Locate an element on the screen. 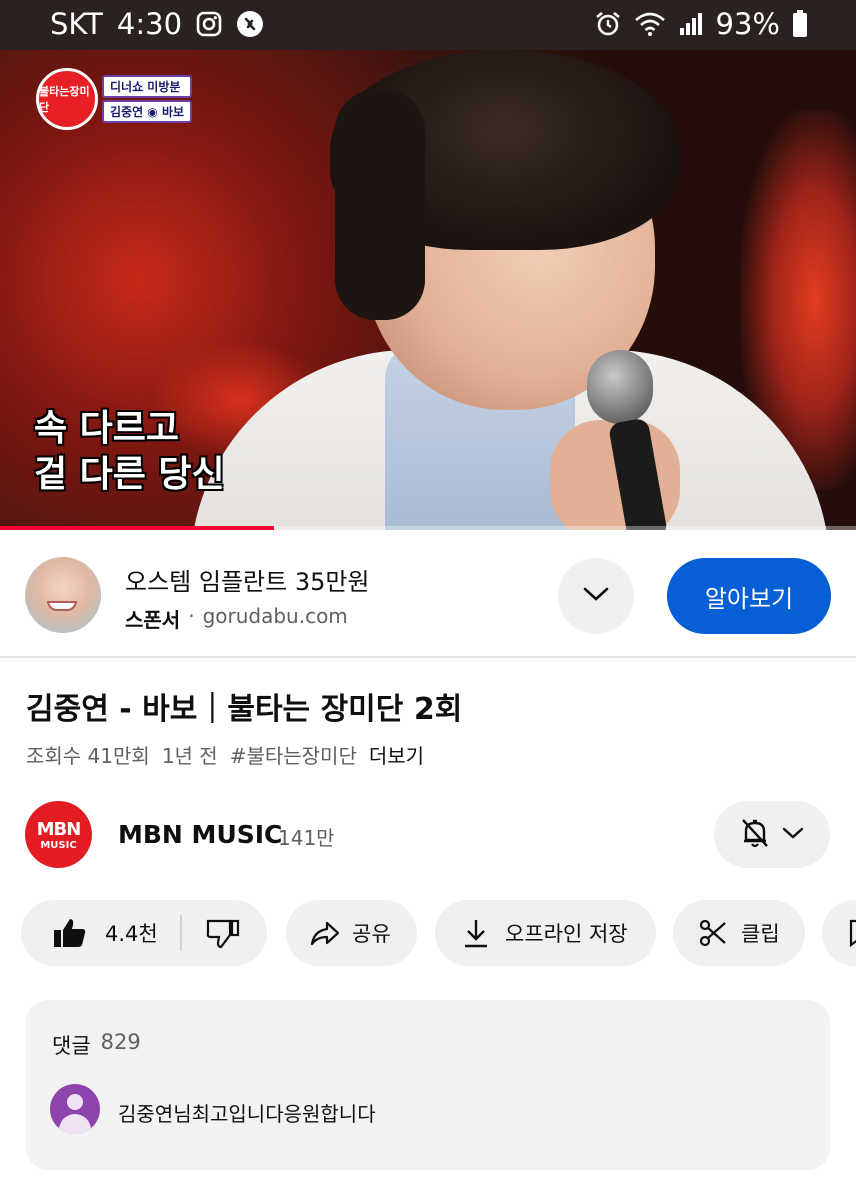  ad-expand-button is located at coordinates (596, 596).